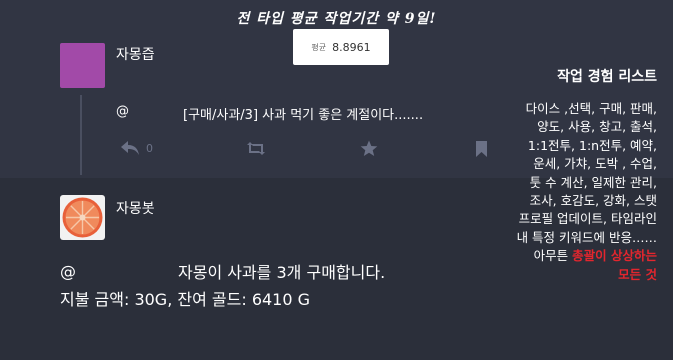 Image resolution: width=673 pixels, height=360 pixels. Describe the element at coordinates (130, 148) in the screenshot. I see `reply-icon` at that location.